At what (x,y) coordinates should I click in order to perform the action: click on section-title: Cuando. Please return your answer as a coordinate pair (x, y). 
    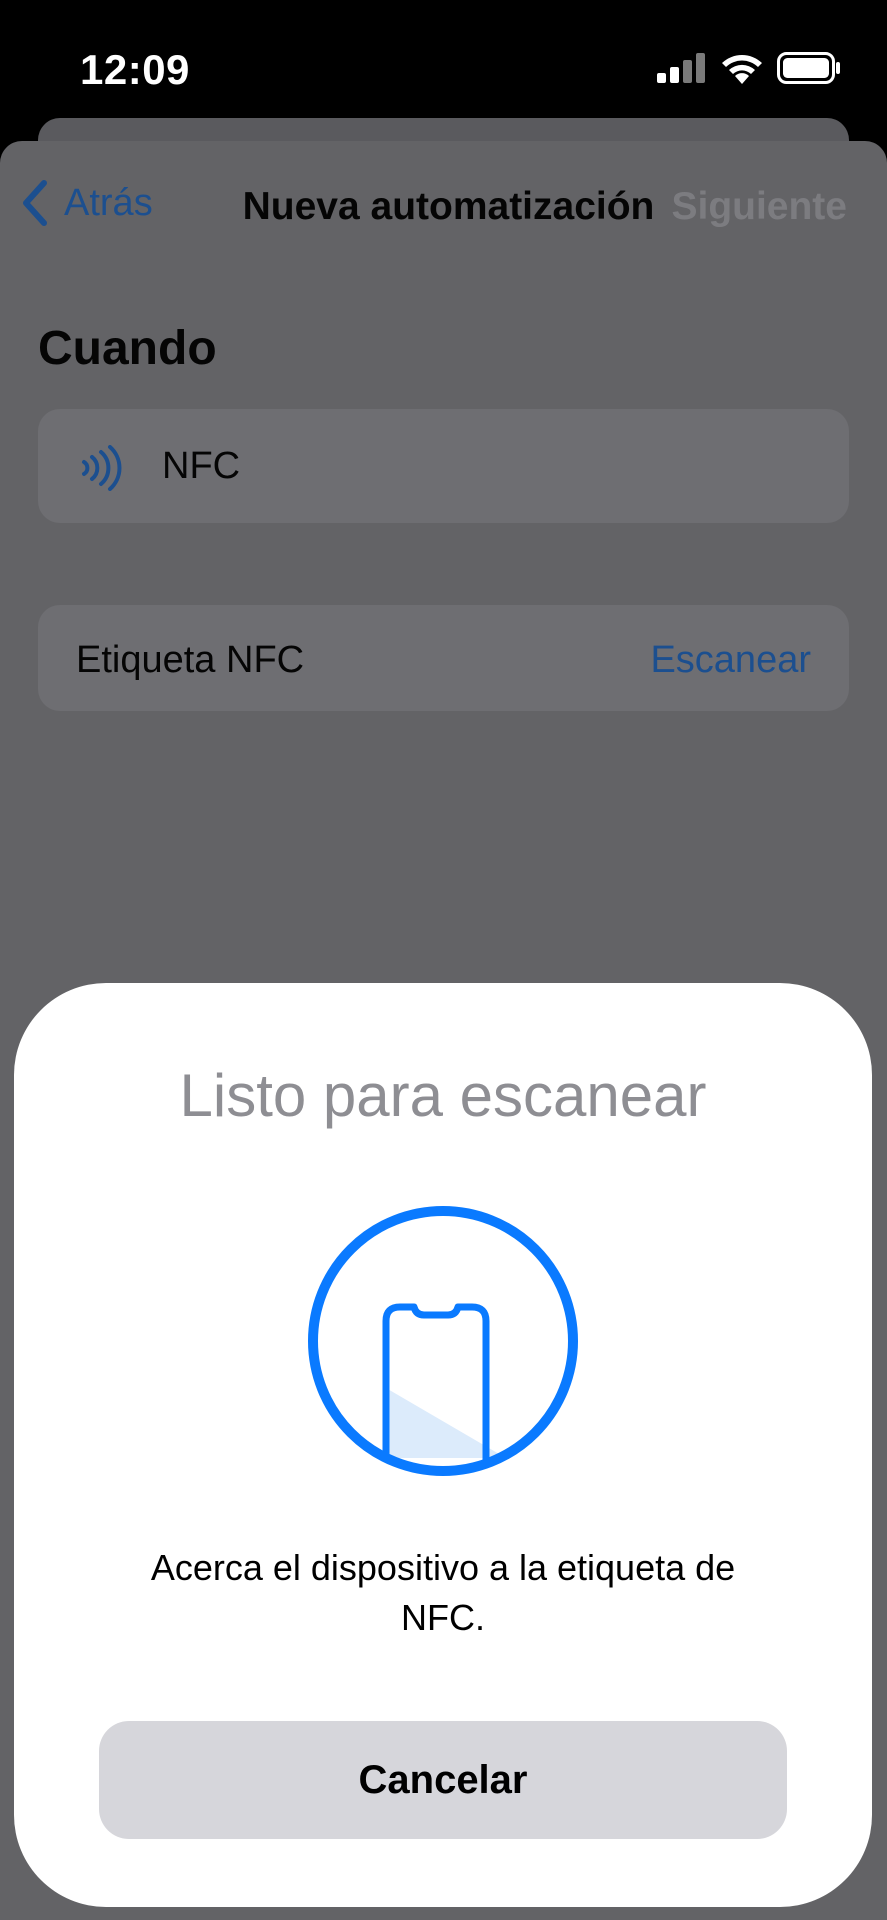
    Looking at the image, I should click on (127, 348).